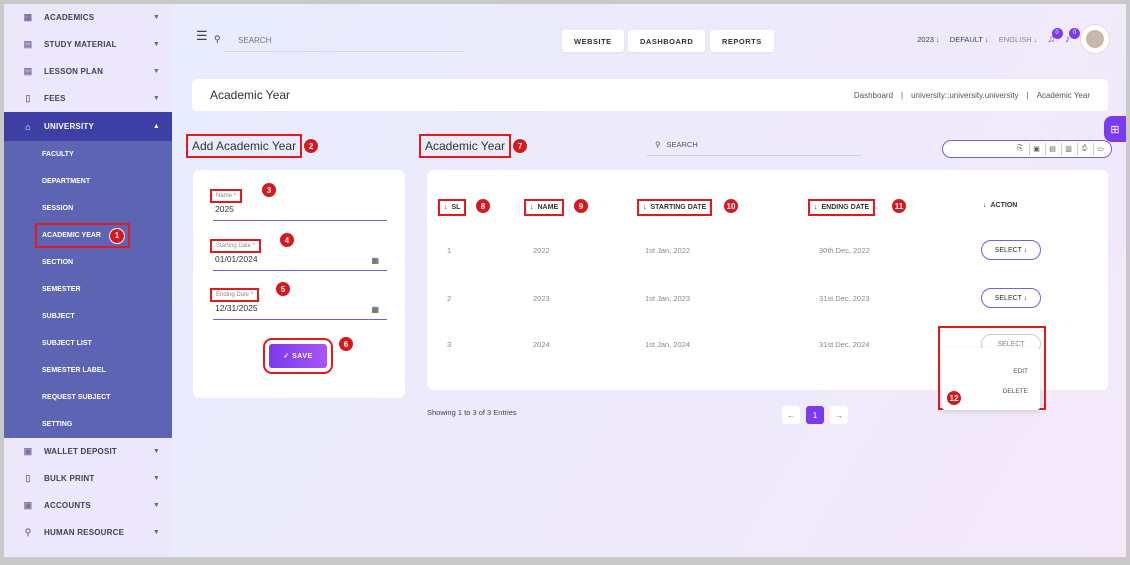 This screenshot has width=1130, height=565. Describe the element at coordinates (202, 36) in the screenshot. I see `hamburger-menu-icon: ☰` at that location.